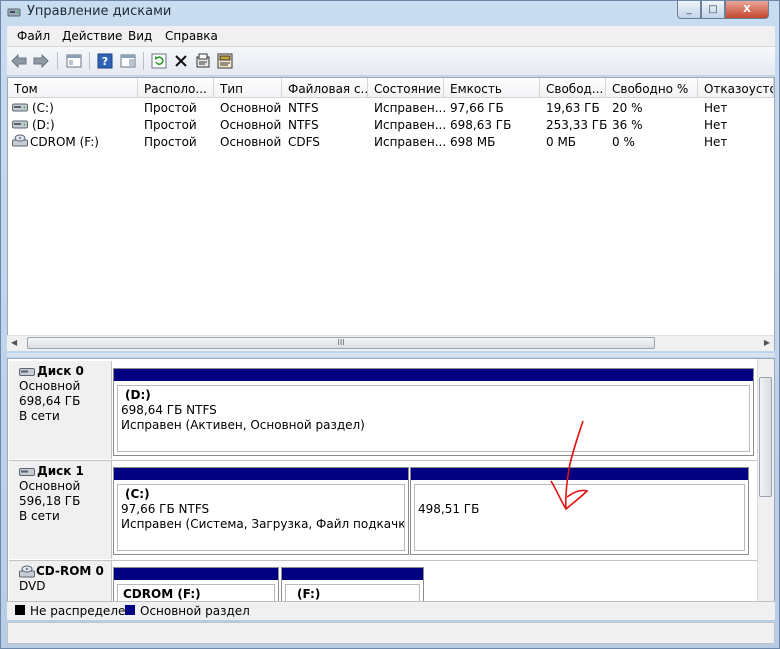  Describe the element at coordinates (383, 560) in the screenshot. I see `disk-divider` at that location.